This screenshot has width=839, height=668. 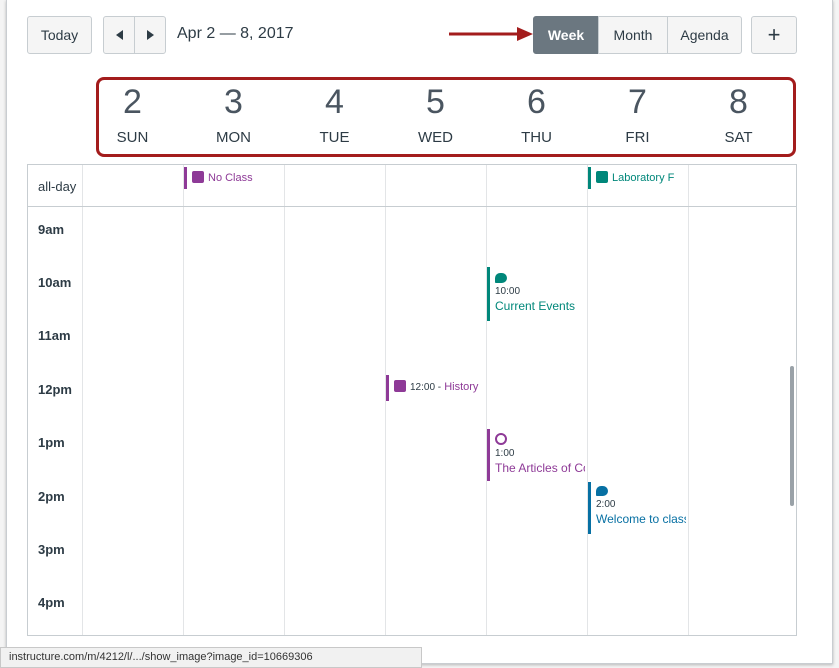 I want to click on day-name: TUE, so click(x=334, y=137).